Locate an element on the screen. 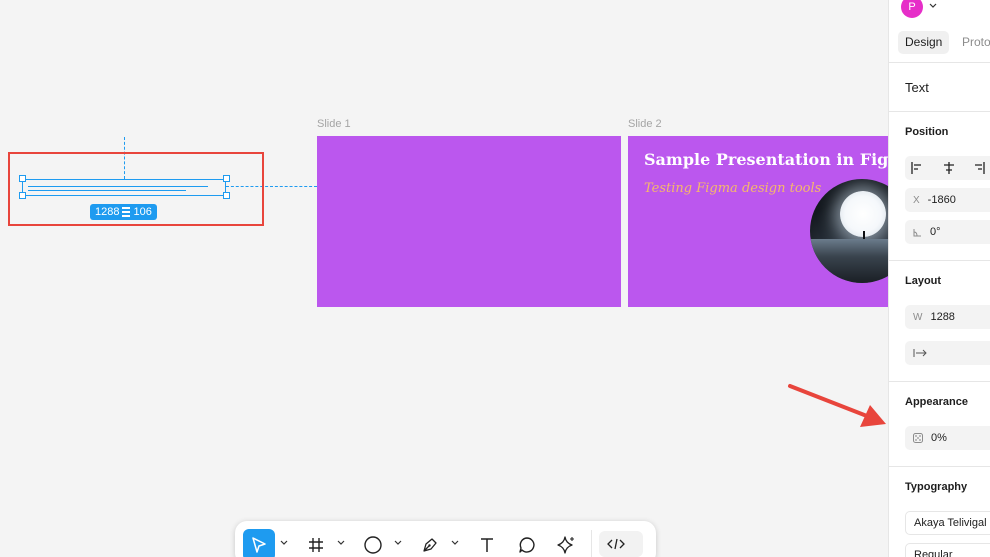 The height and width of the screenshot is (557, 990). pen-tool-button is located at coordinates (430, 543).